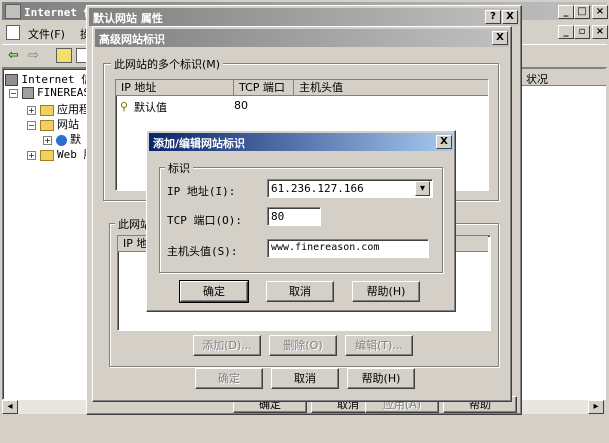 Image resolution: width=609 pixels, height=443 pixels. I want to click on ip-address-value: 61.236.127.166, so click(317, 188).